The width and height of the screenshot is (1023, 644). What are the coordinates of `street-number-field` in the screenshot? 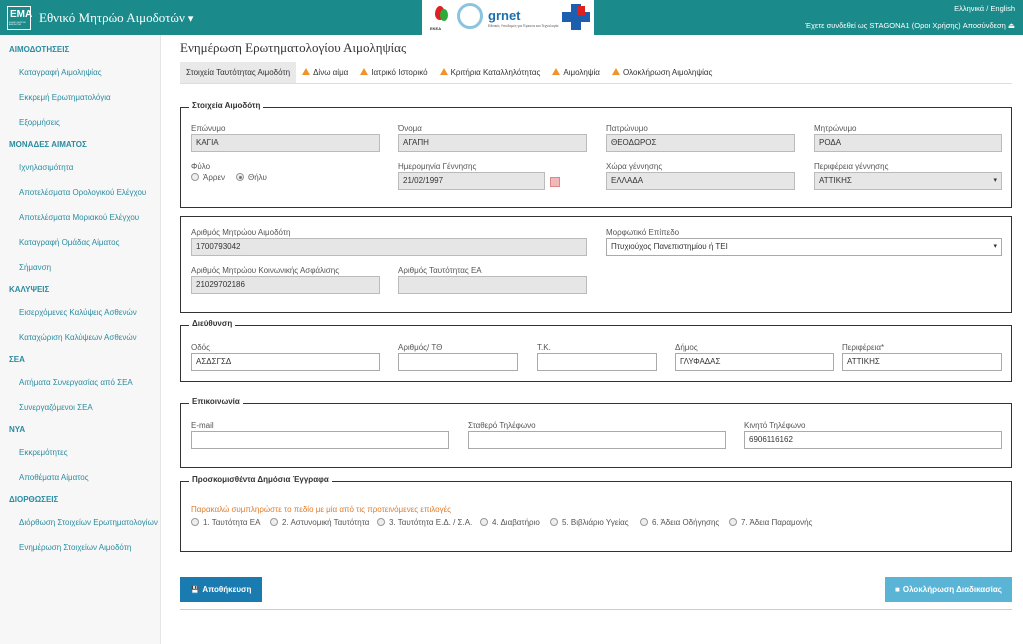 It's located at (458, 362).